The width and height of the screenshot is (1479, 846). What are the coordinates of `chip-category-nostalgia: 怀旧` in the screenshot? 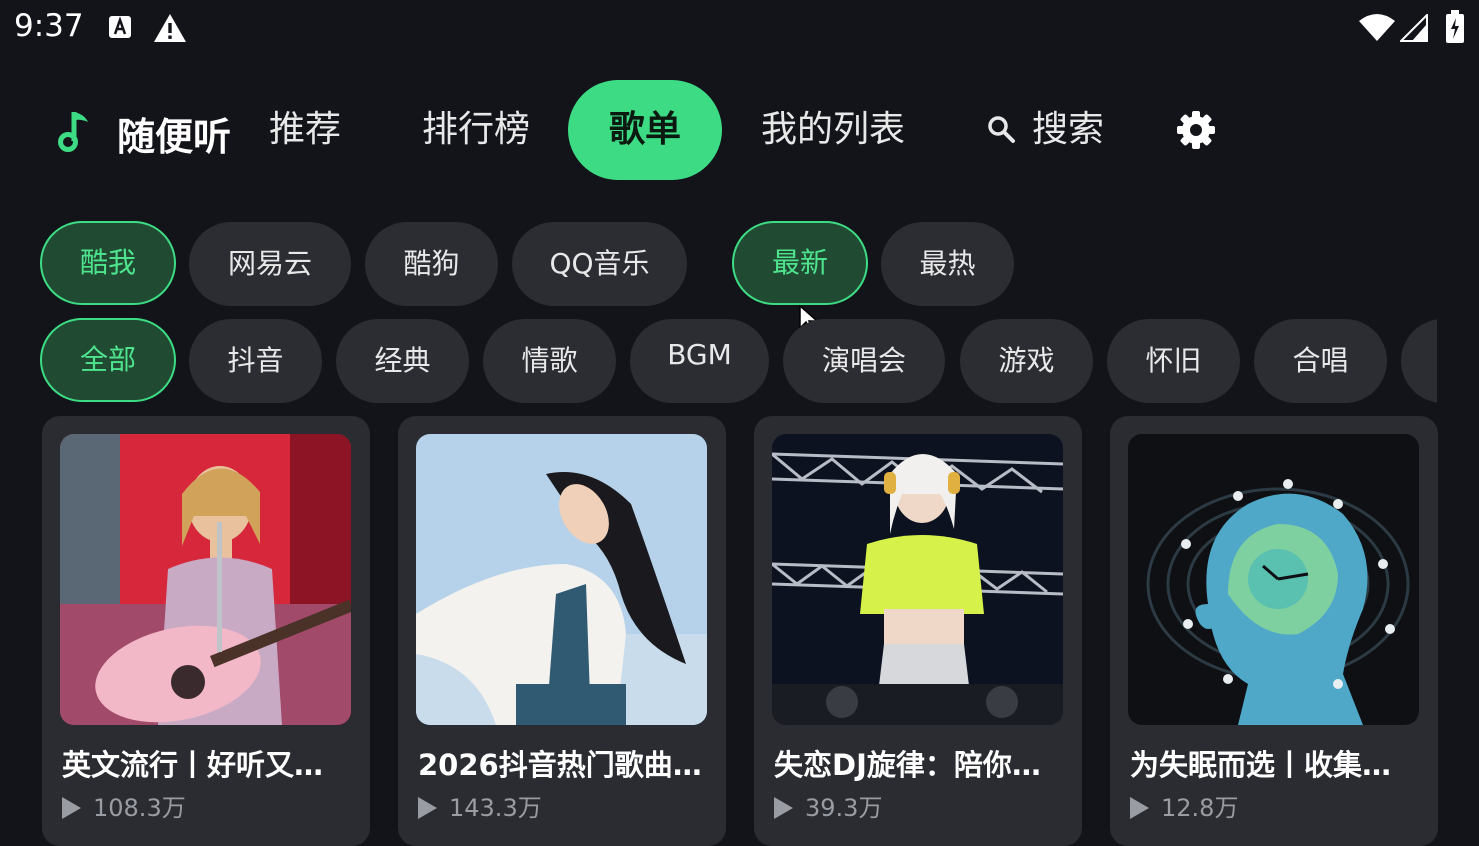 It's located at (1173, 361).